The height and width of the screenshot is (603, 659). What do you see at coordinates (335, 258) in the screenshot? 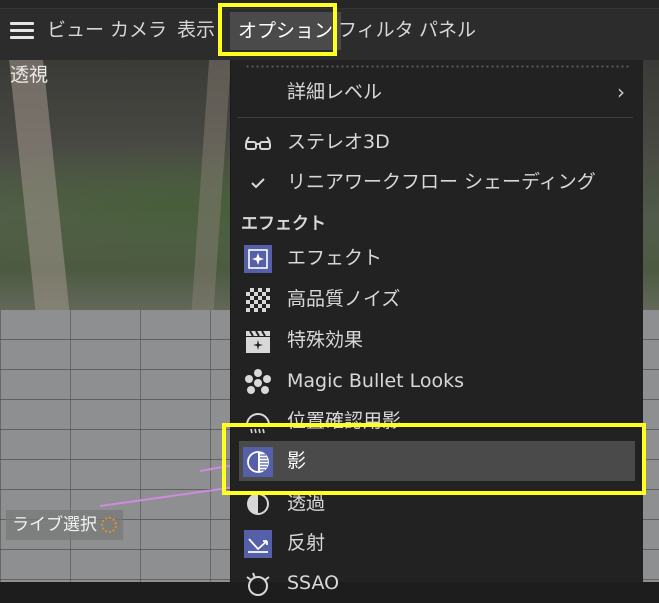
I see `menu-item-label: エフェクト` at bounding box center [335, 258].